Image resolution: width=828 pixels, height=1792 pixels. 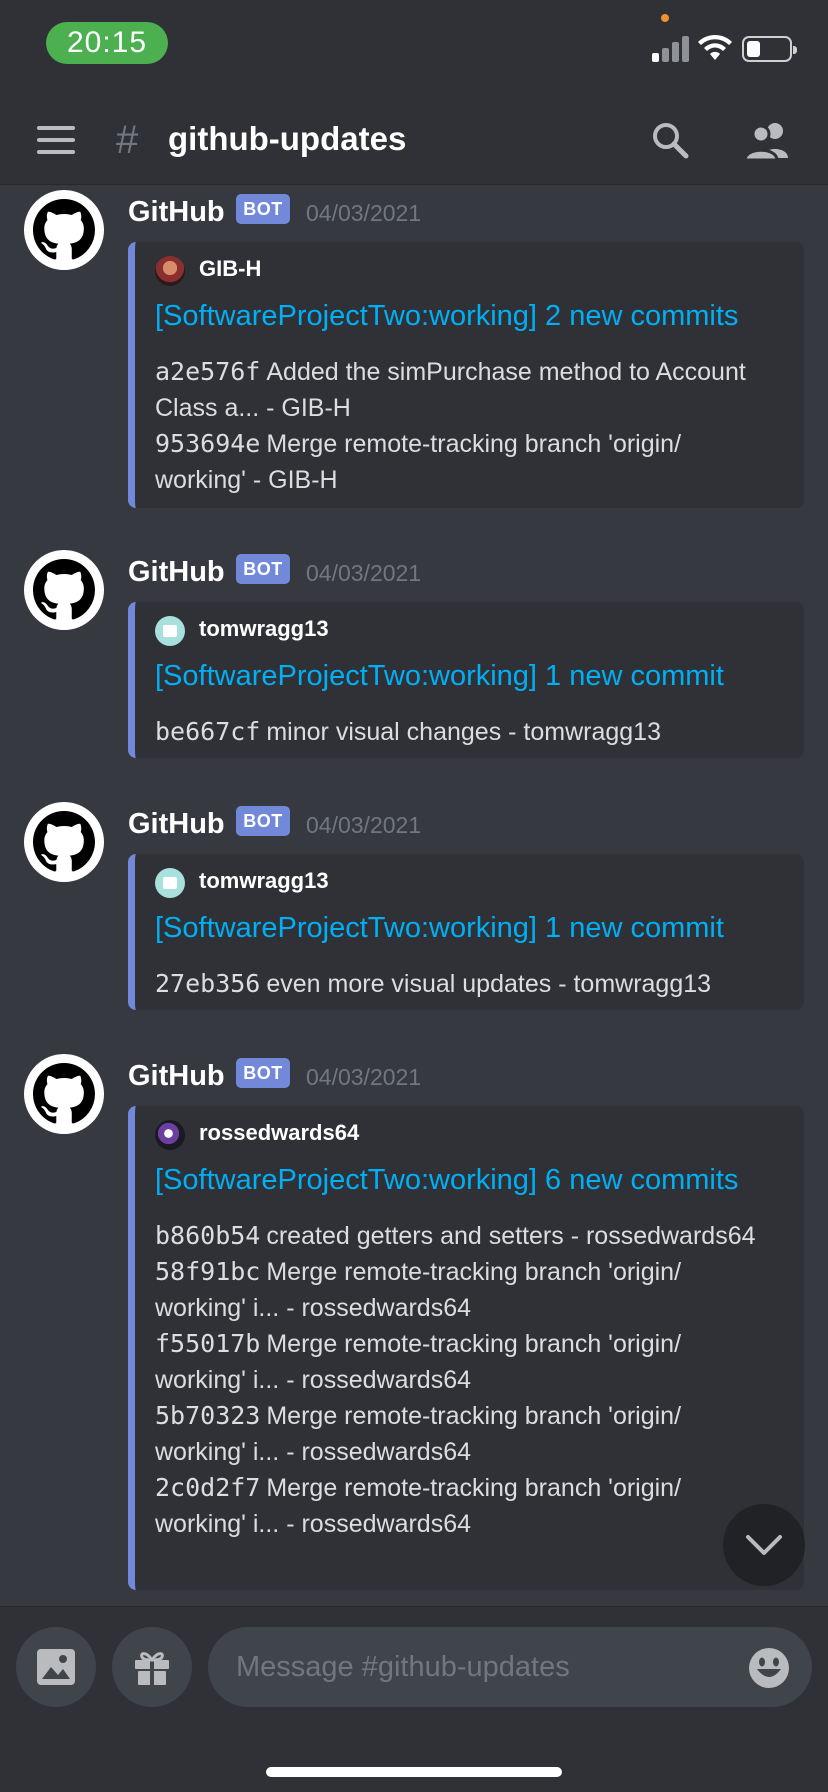 I want to click on privacy-indicator-dot, so click(x=665, y=18).